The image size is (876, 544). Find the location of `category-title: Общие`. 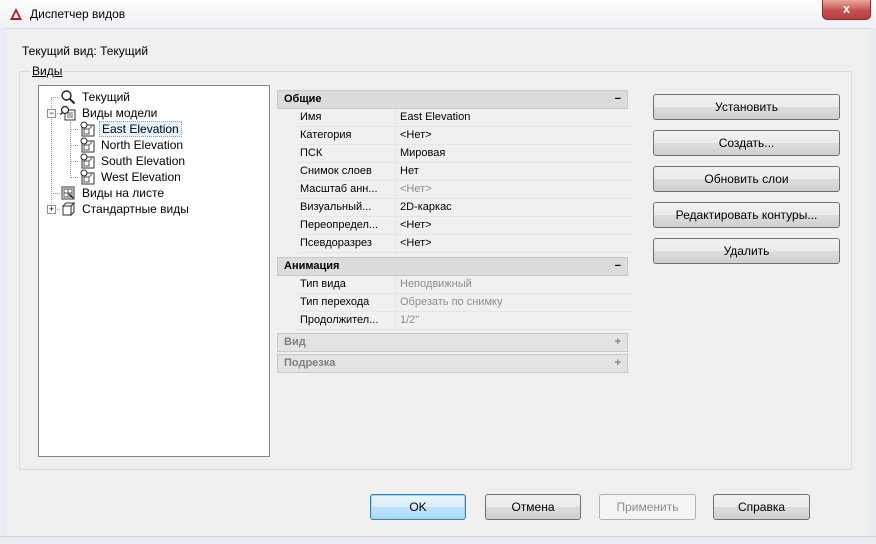

category-title: Общие is located at coordinates (303, 99).